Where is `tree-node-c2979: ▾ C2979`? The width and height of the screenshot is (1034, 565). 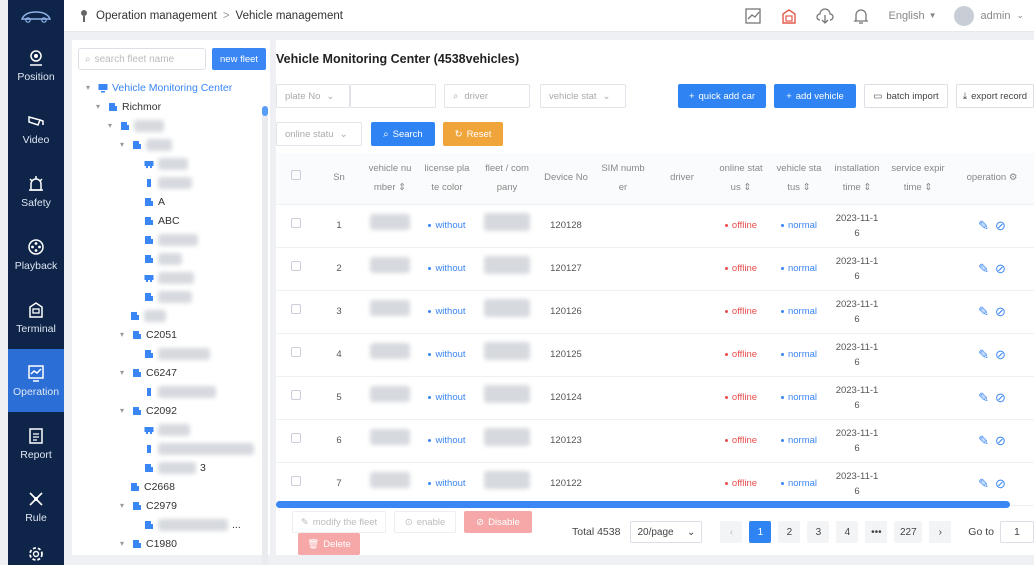
tree-node-c2979: ▾ C2979 is located at coordinates (171, 505).